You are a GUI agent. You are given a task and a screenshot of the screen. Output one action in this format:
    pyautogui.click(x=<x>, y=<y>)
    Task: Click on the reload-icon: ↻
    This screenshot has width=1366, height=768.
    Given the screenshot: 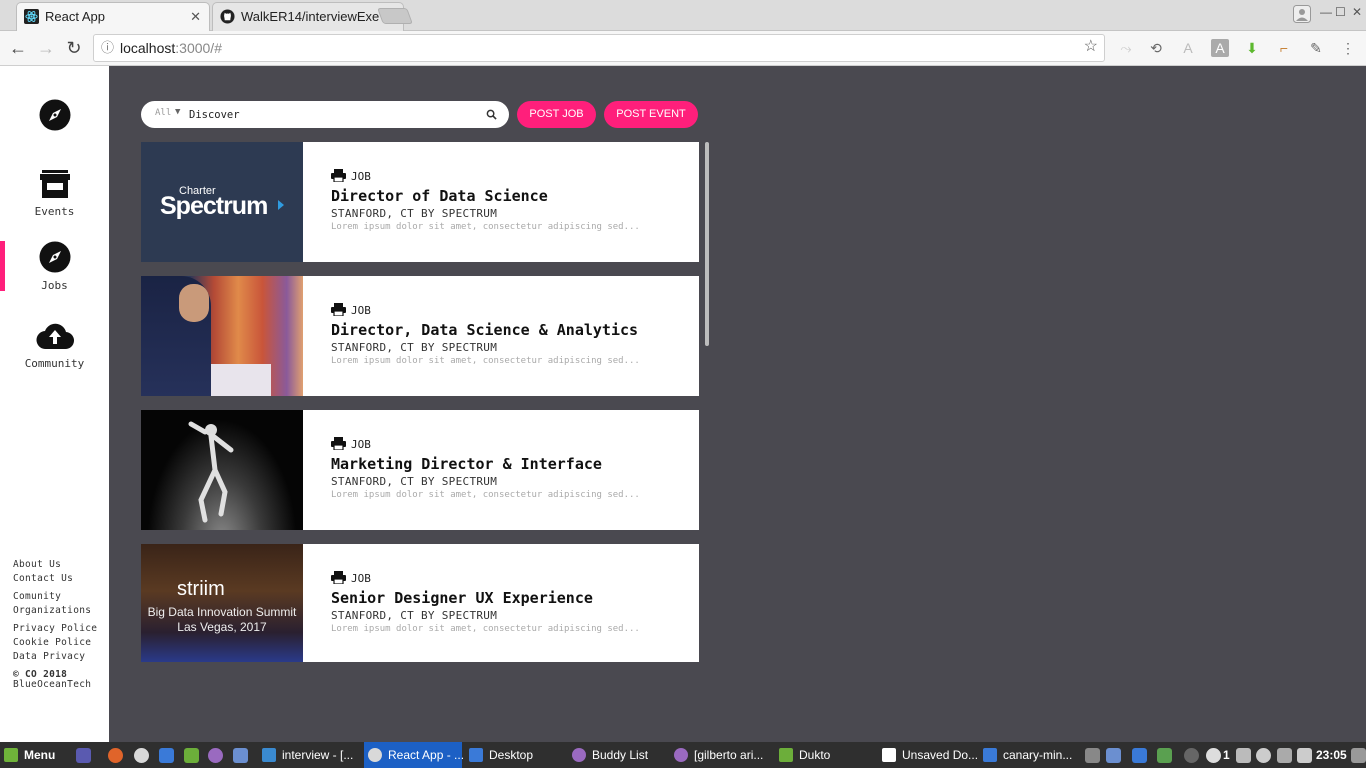 What is the action you would take?
    pyautogui.click(x=74, y=48)
    